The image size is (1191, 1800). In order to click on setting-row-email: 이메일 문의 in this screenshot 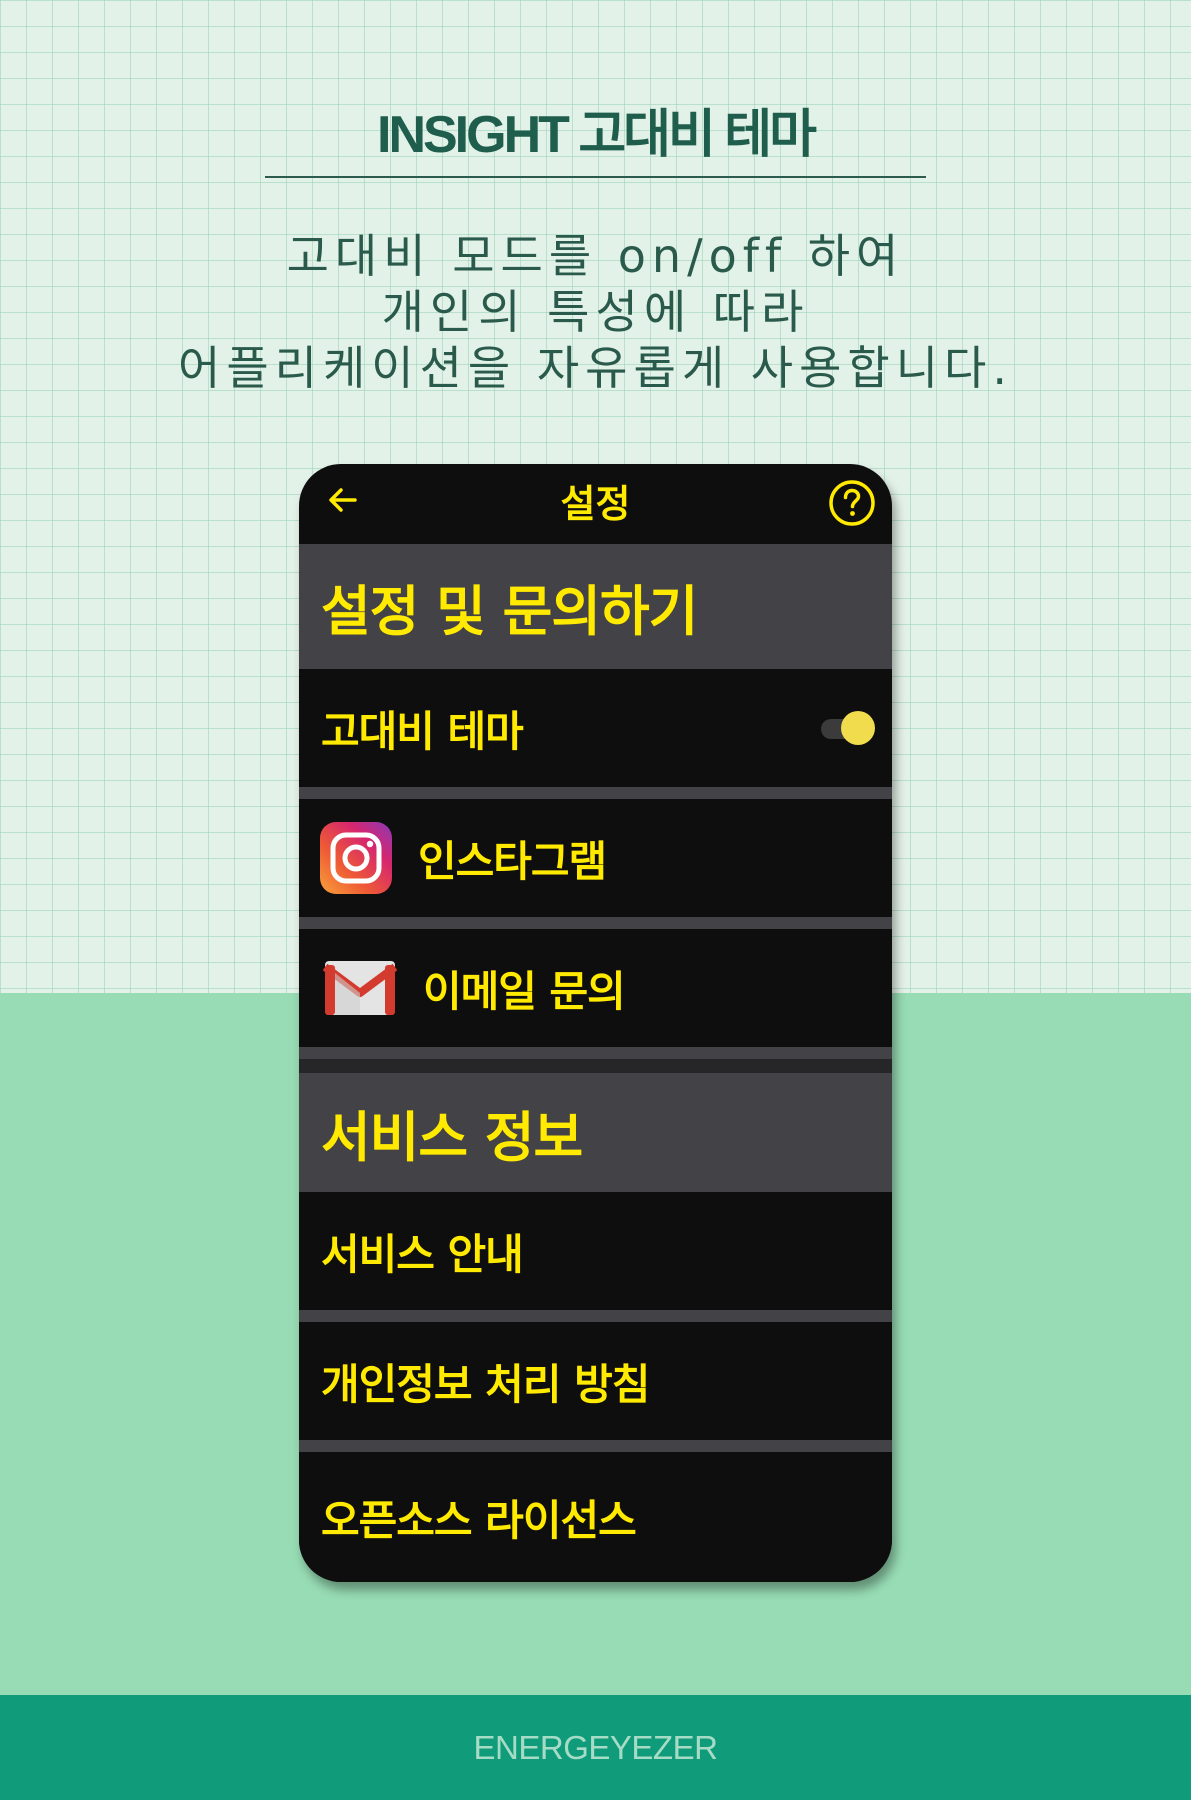, I will do `click(595, 988)`.